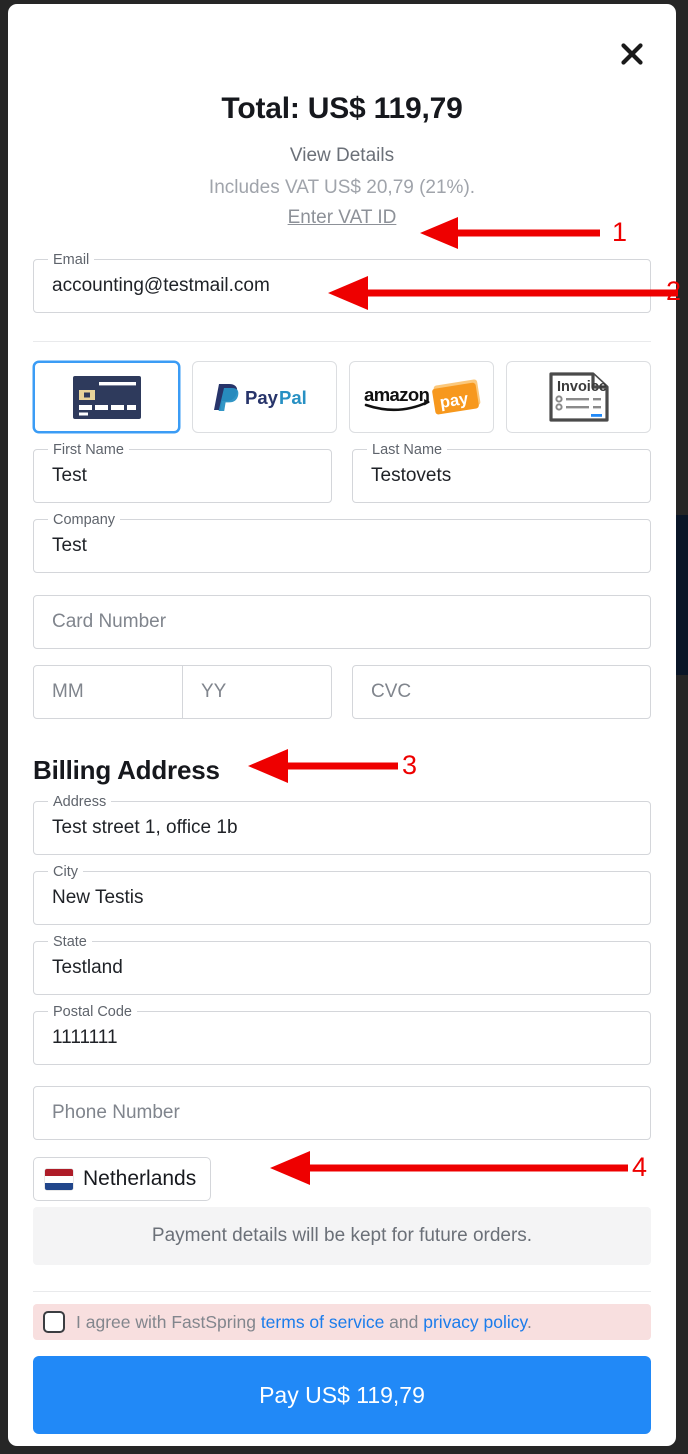 This screenshot has height=1454, width=688. I want to click on terms-of-service-link: terms of service, so click(323, 1322).